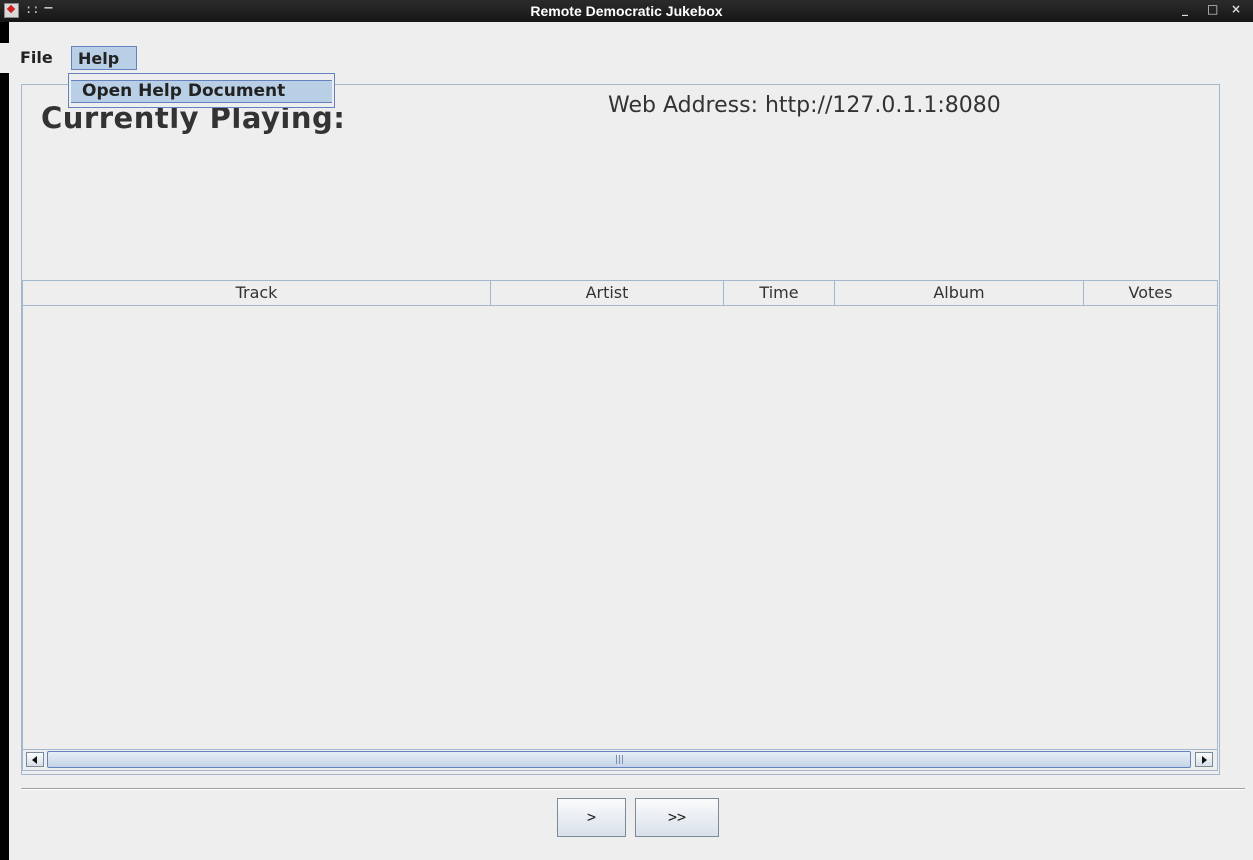 The image size is (1253, 860). What do you see at coordinates (1185, 9) in the screenshot?
I see `minimize-button: _` at bounding box center [1185, 9].